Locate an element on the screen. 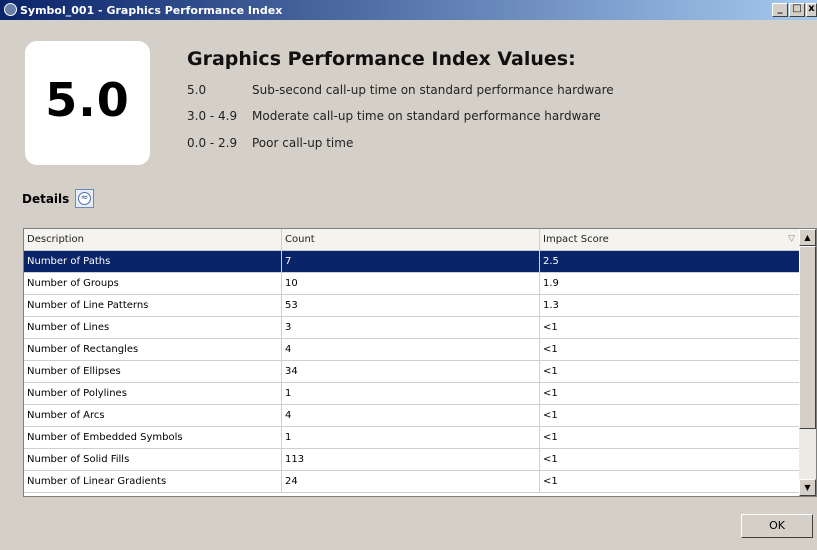  legend-row: 0.0 - 2.9 Poor call-up time is located at coordinates (270, 143).